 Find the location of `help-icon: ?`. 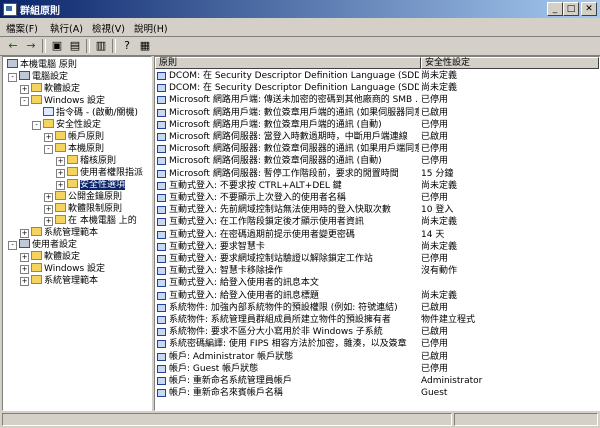

help-icon: ? is located at coordinates (127, 46).